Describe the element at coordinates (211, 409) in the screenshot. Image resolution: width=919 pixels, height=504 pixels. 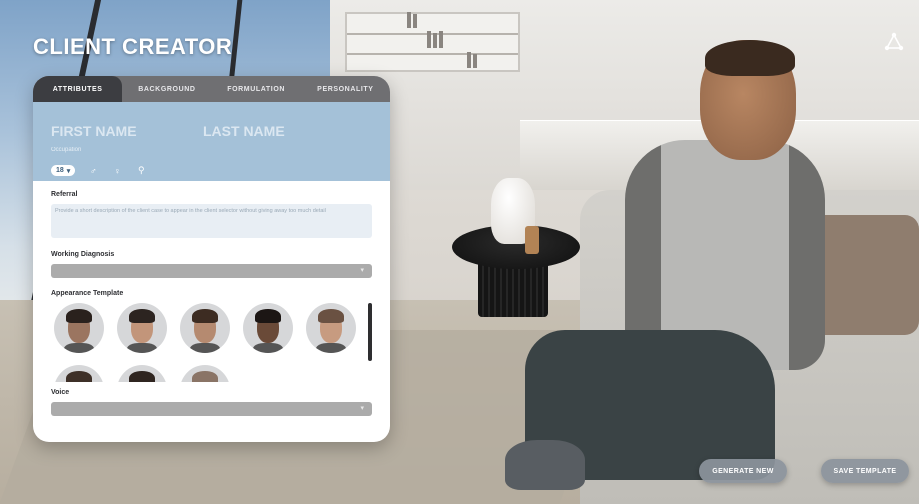
I see `voice-select: ▾` at that location.